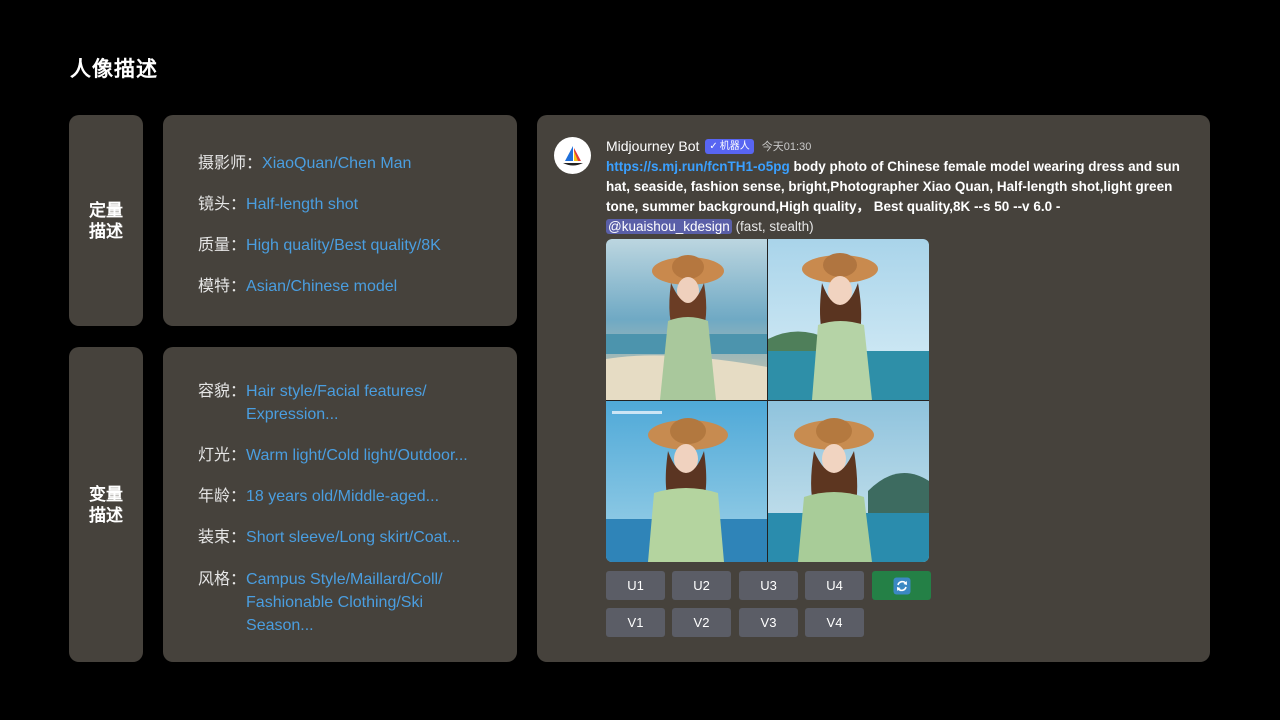 The image size is (1280, 720). I want to click on row-key: 装束：, so click(222, 537).